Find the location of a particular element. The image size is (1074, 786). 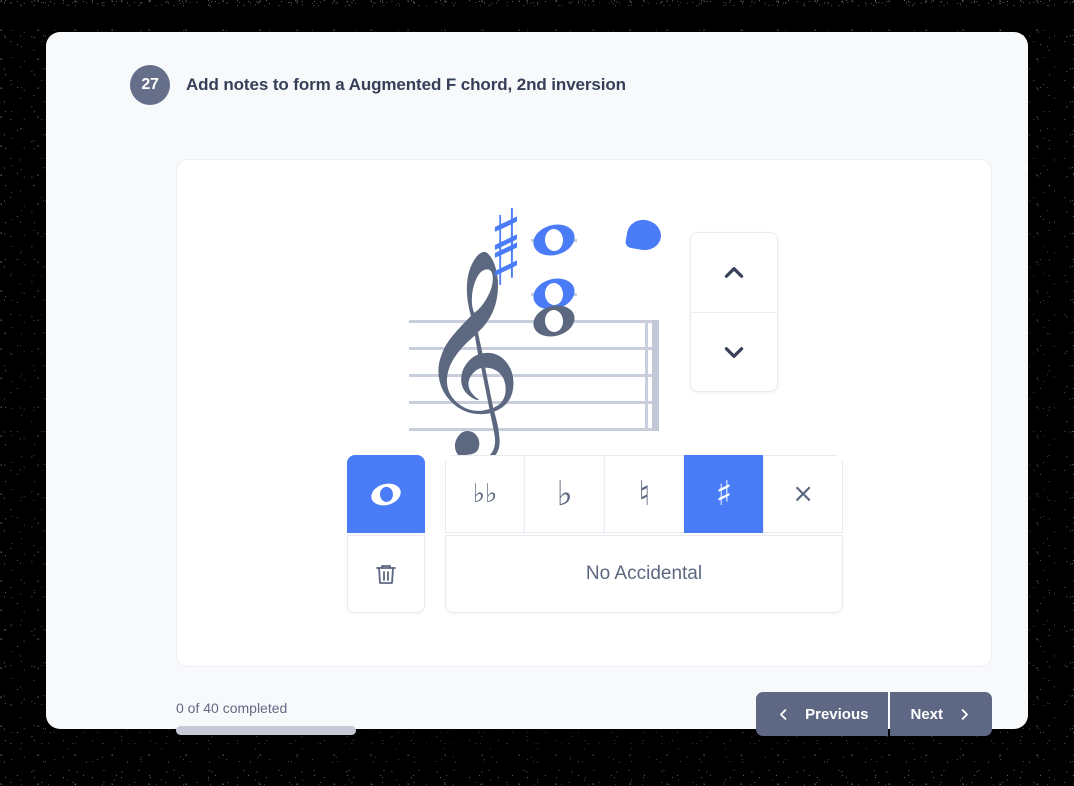

note-bottom is located at coordinates (554, 321).